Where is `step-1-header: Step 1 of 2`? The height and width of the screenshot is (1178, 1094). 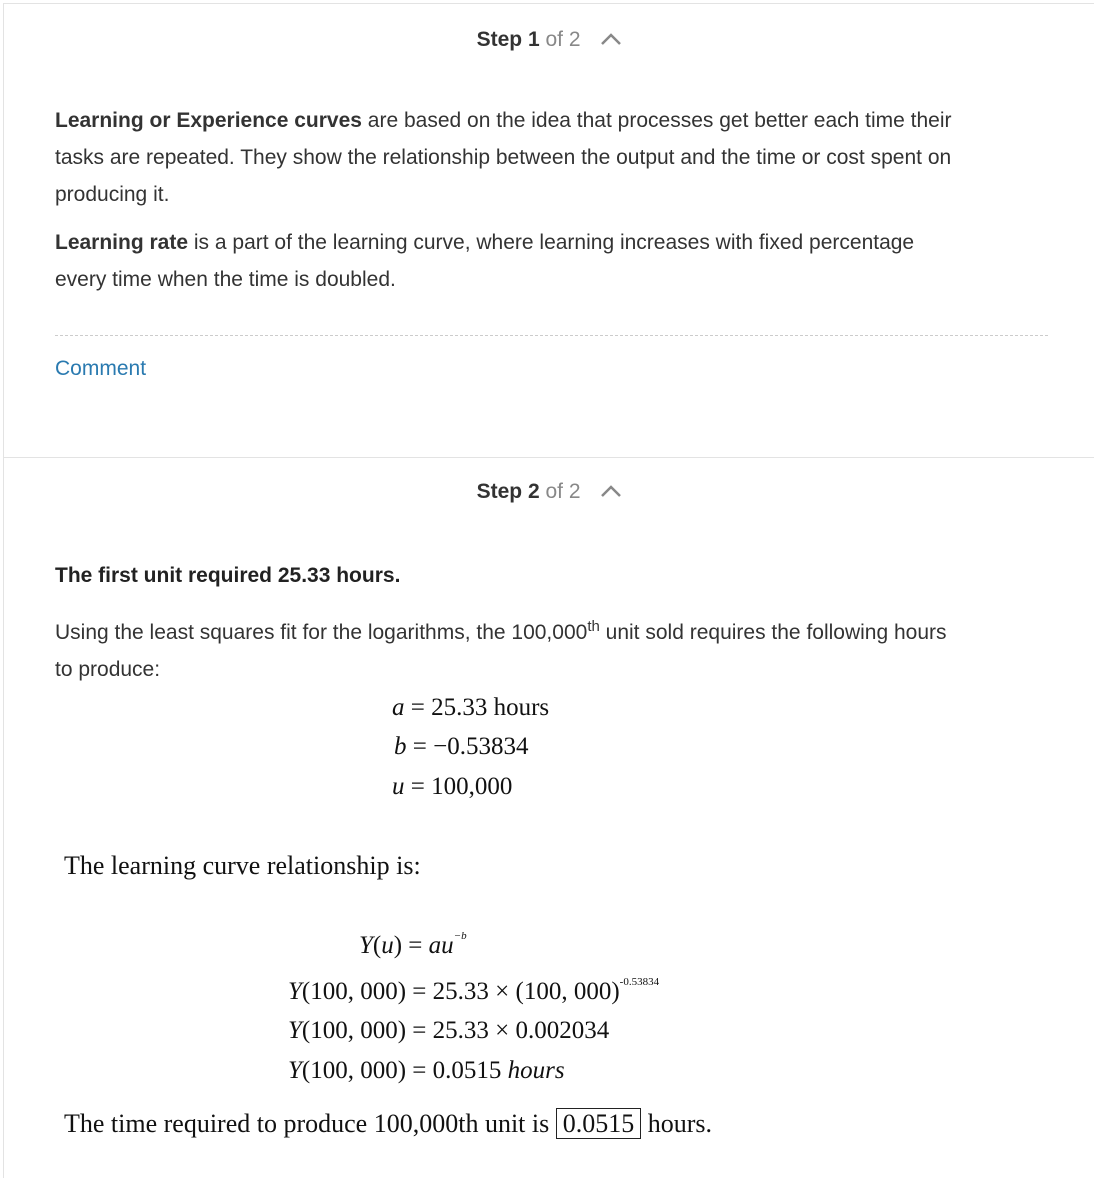 step-1-header: Step 1 of 2 is located at coordinates (549, 40).